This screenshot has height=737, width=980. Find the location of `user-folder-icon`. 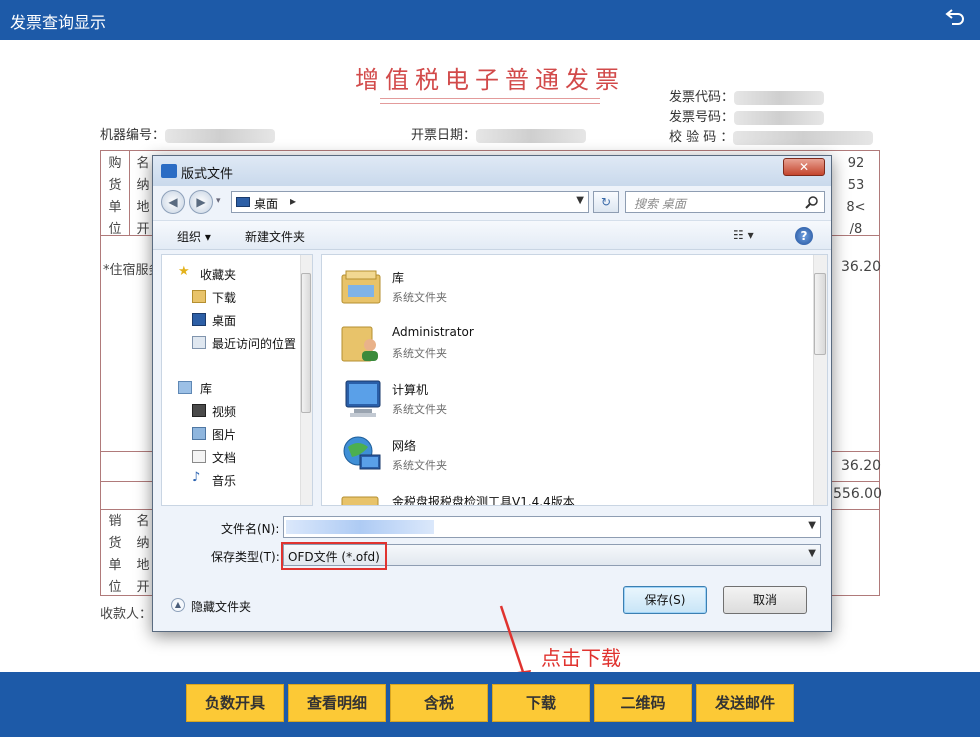

user-folder-icon is located at coordinates (359, 344).